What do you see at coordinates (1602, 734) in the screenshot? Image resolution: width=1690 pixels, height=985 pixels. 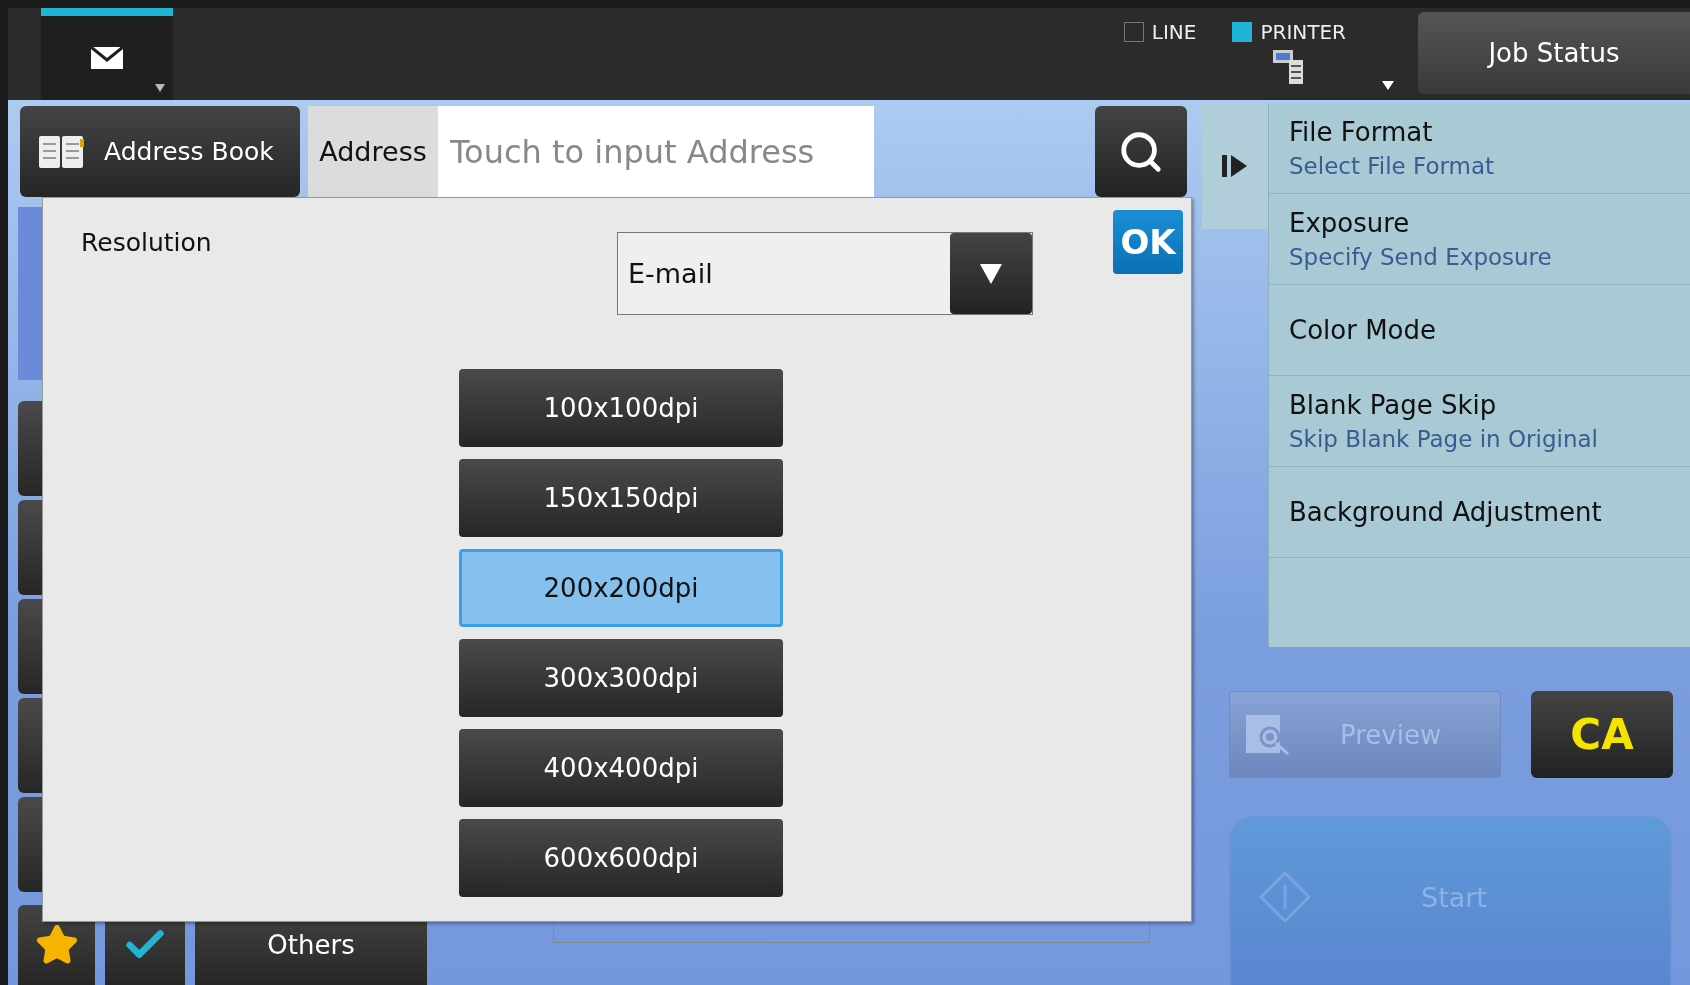 I see `clear-all-button: CA` at bounding box center [1602, 734].